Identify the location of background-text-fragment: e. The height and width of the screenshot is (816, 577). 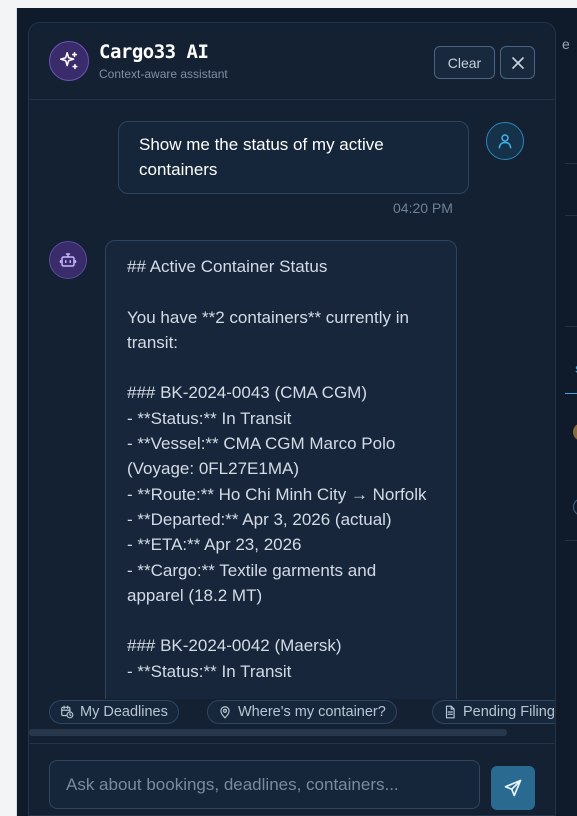
(566, 44).